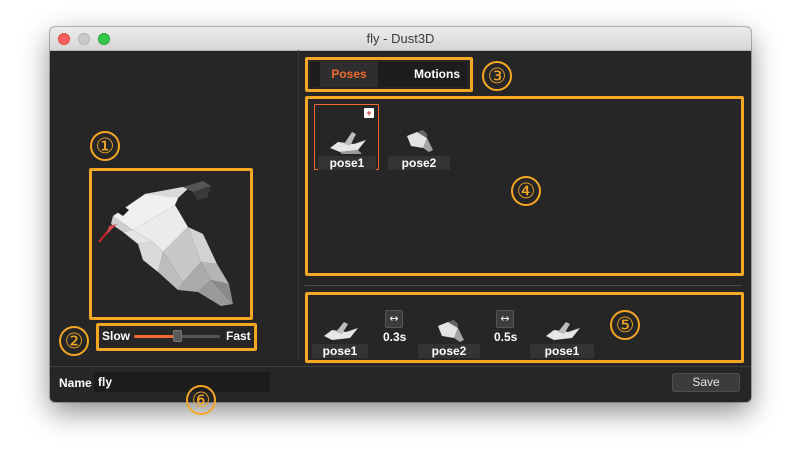 The image size is (800, 473). I want to click on window-title: fly - Dust3D, so click(400, 38).